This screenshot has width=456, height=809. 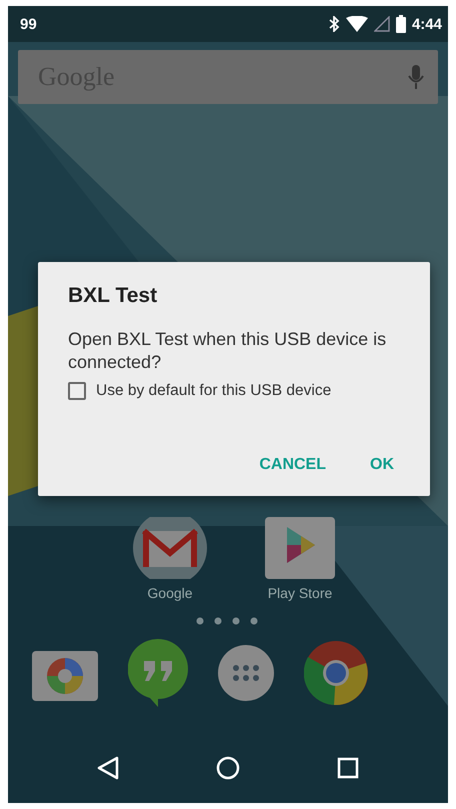 What do you see at coordinates (28, 24) in the screenshot?
I see `notification-count: 99` at bounding box center [28, 24].